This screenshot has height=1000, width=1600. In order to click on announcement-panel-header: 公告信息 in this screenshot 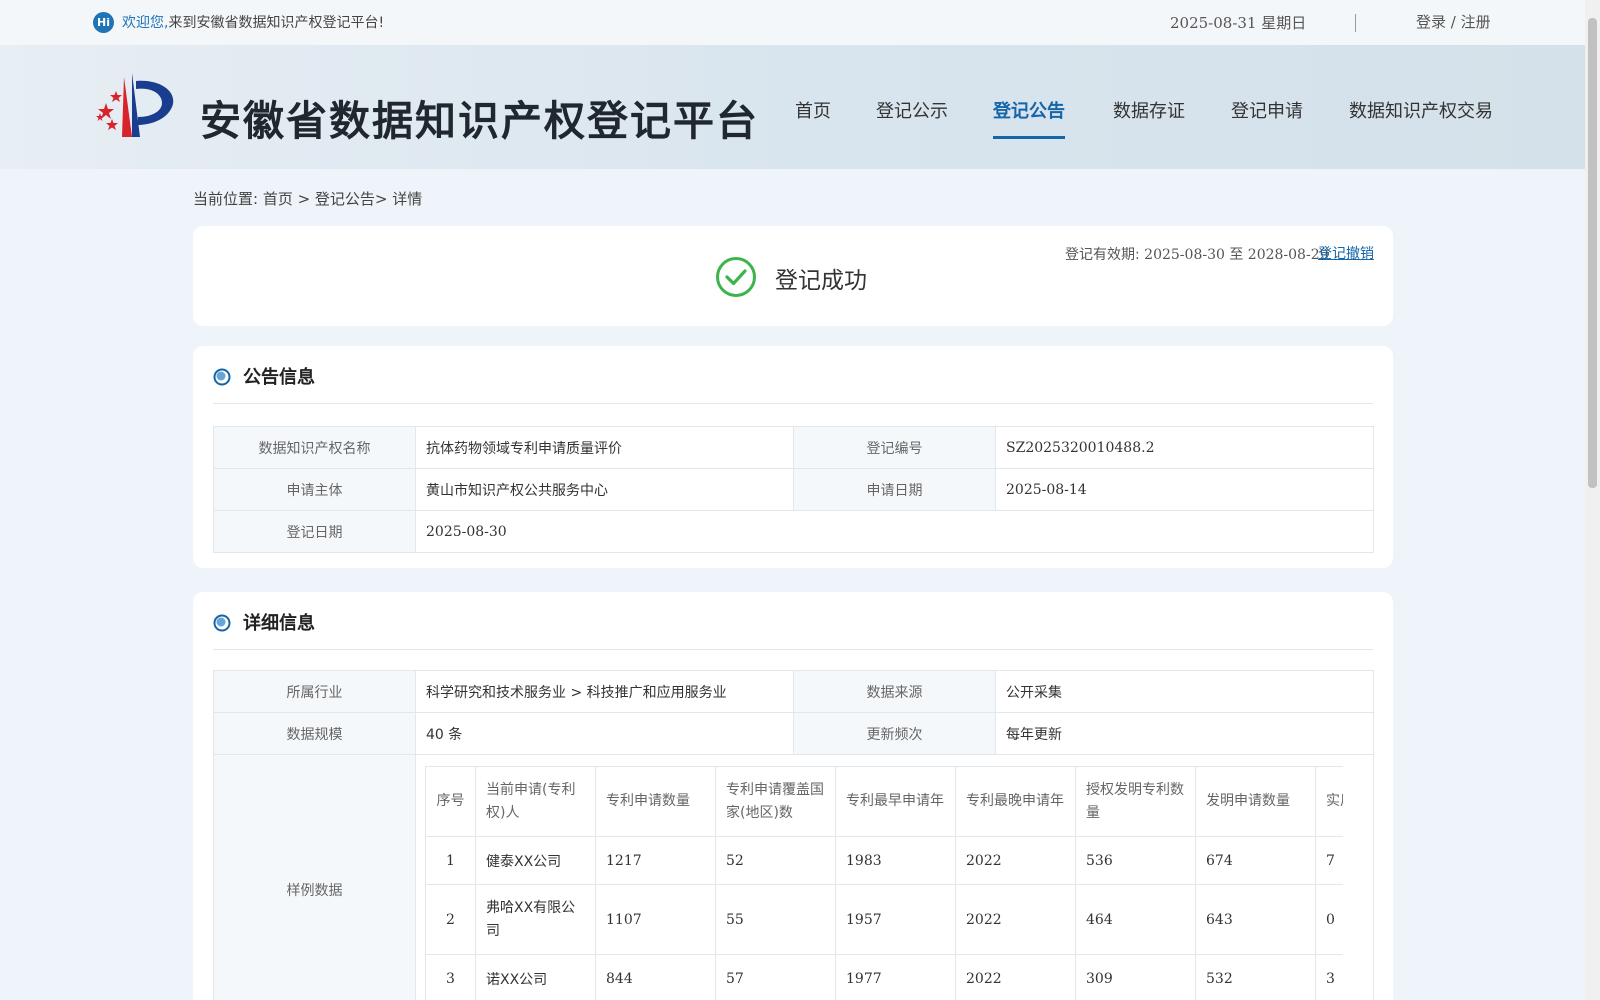, I will do `click(793, 375)`.